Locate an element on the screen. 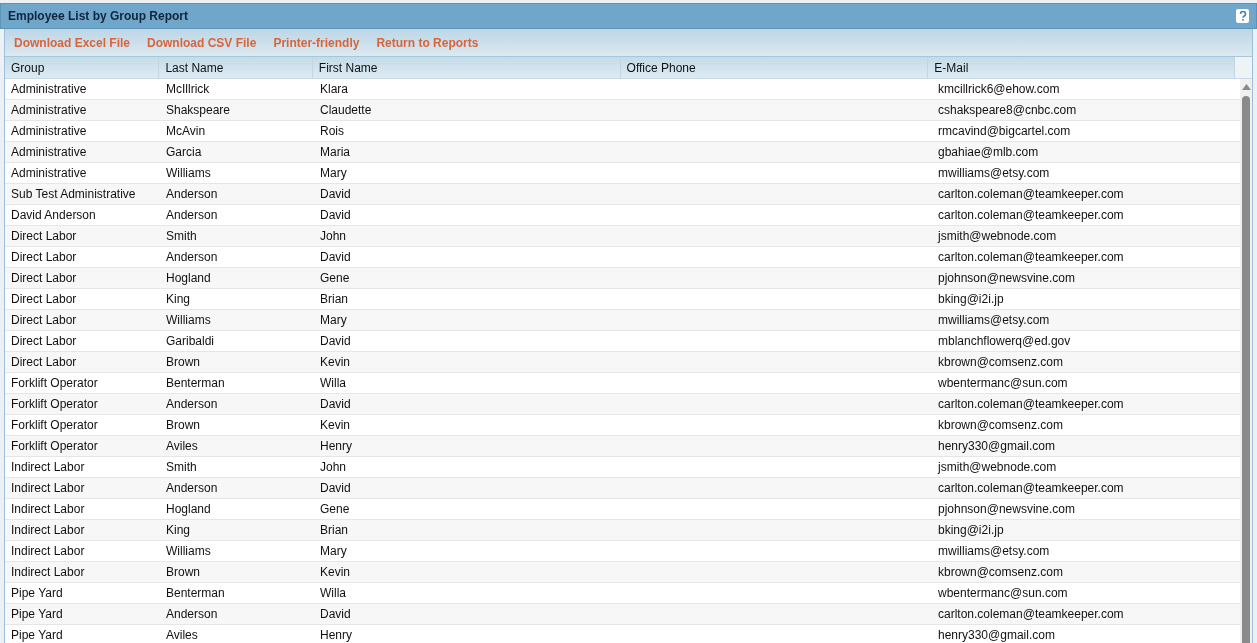 This screenshot has width=1257, height=643. table-cell-text: Rois is located at coordinates (332, 131).